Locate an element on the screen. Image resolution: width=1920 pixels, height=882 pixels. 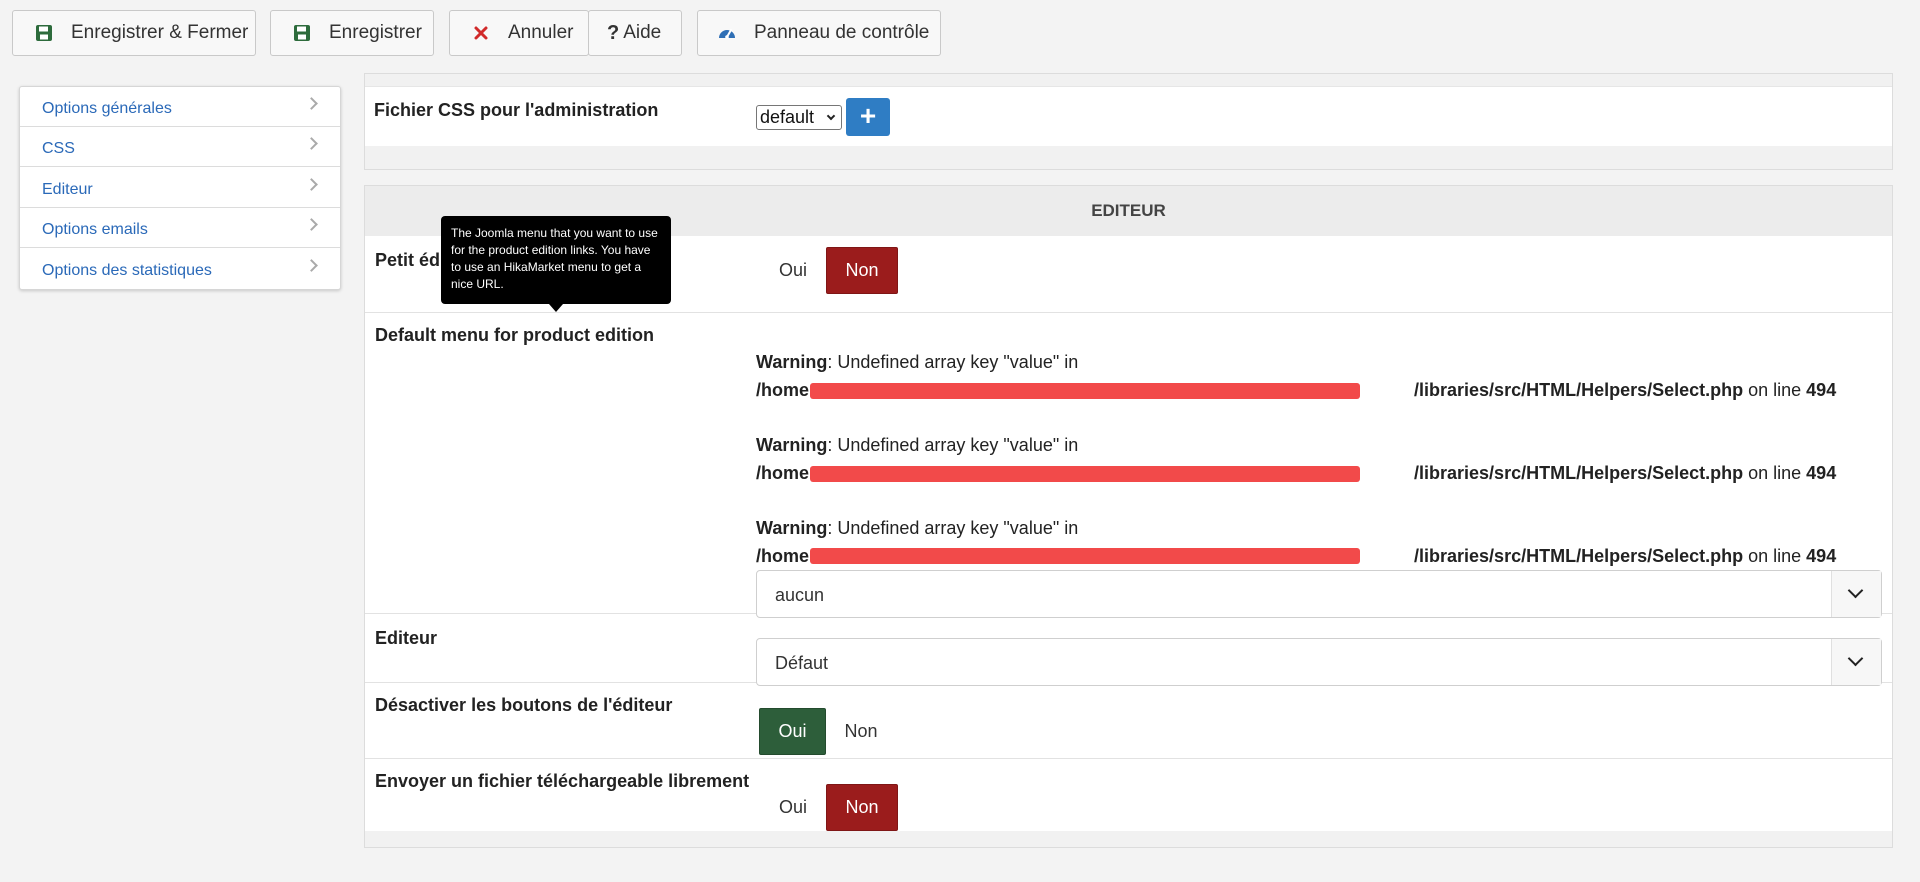
help-button: ? Aide is located at coordinates (635, 33).